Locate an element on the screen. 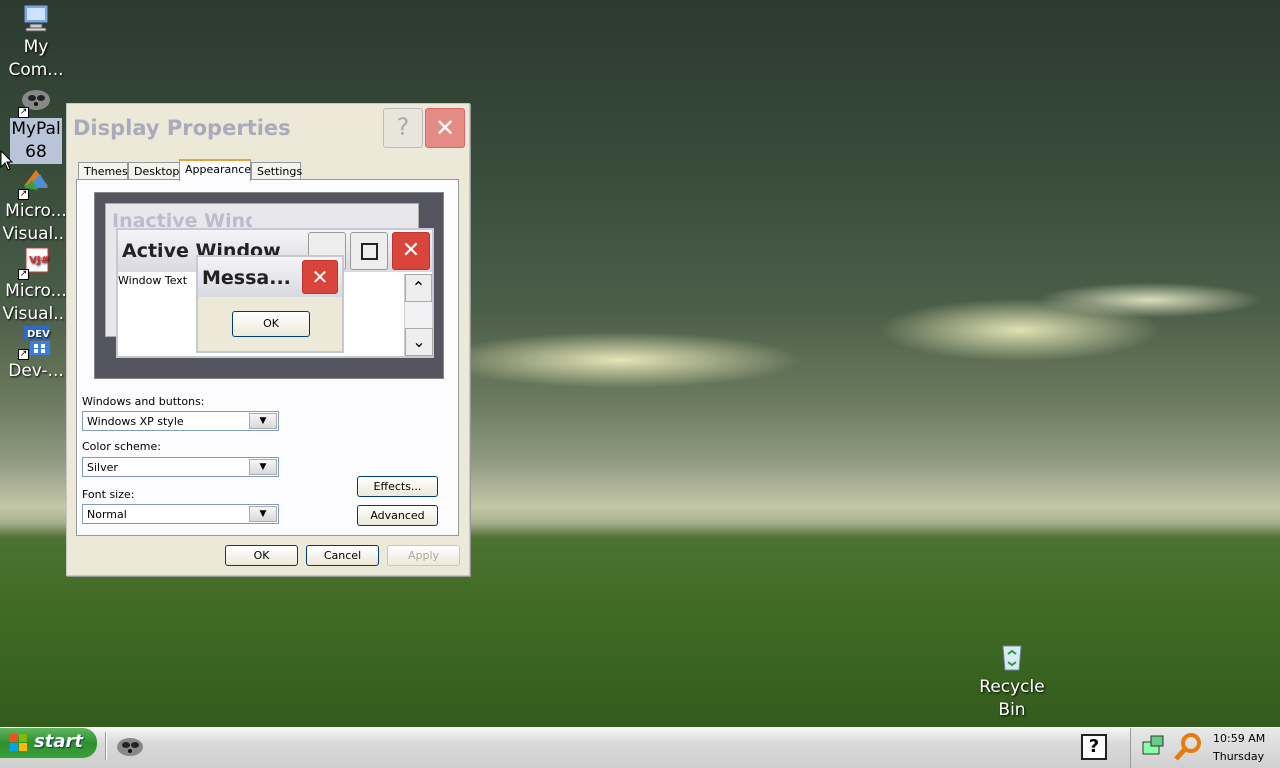 Image resolution: width=1280 pixels, height=768 pixels. window-title: Display Properties is located at coordinates (182, 128).